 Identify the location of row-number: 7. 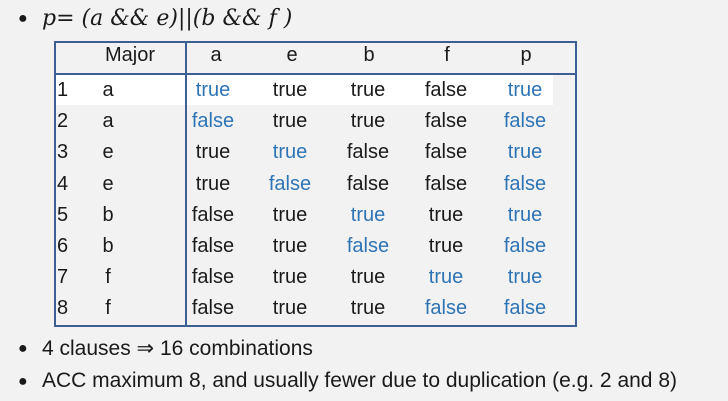
(63, 277).